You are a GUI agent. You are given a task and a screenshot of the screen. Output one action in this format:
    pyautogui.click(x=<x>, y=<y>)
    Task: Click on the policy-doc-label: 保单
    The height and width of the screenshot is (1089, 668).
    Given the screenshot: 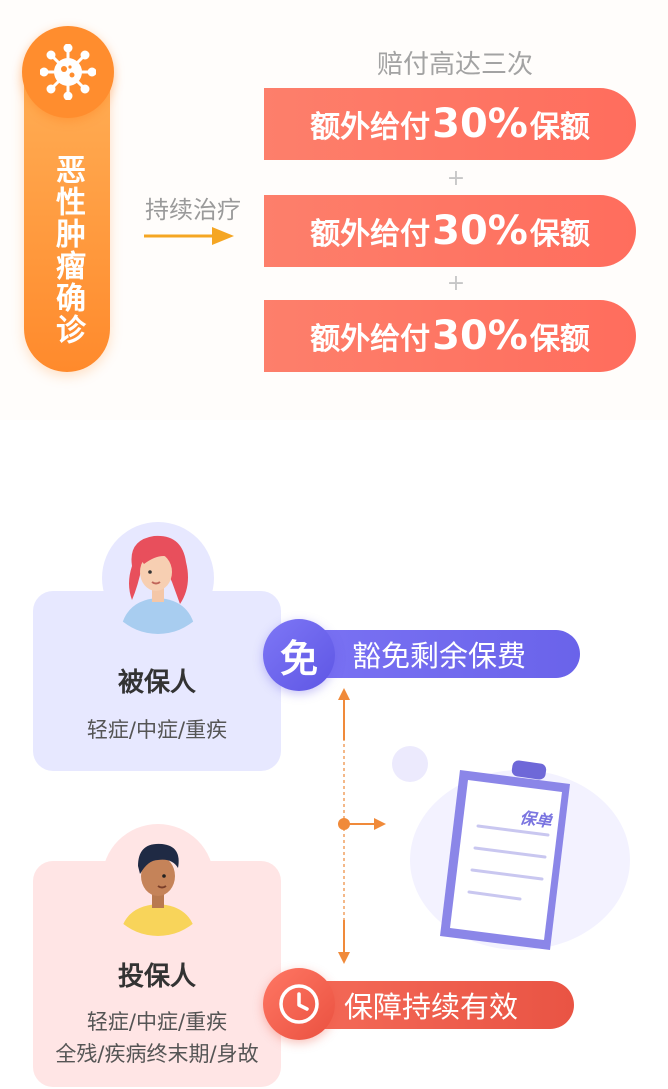 What is the action you would take?
    pyautogui.click(x=535, y=819)
    